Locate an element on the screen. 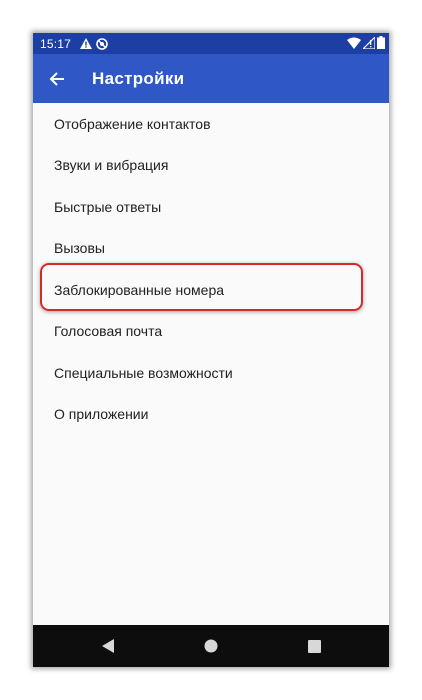 Image resolution: width=422 pixels, height=700 pixels. settings-item-label: Отображение контактов is located at coordinates (132, 123).